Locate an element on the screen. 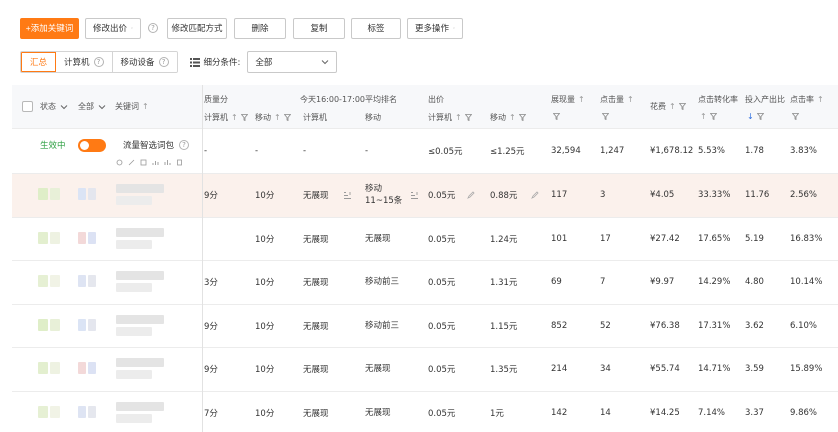 The height and width of the screenshot is (432, 838). report-icon is located at coordinates (143, 162).